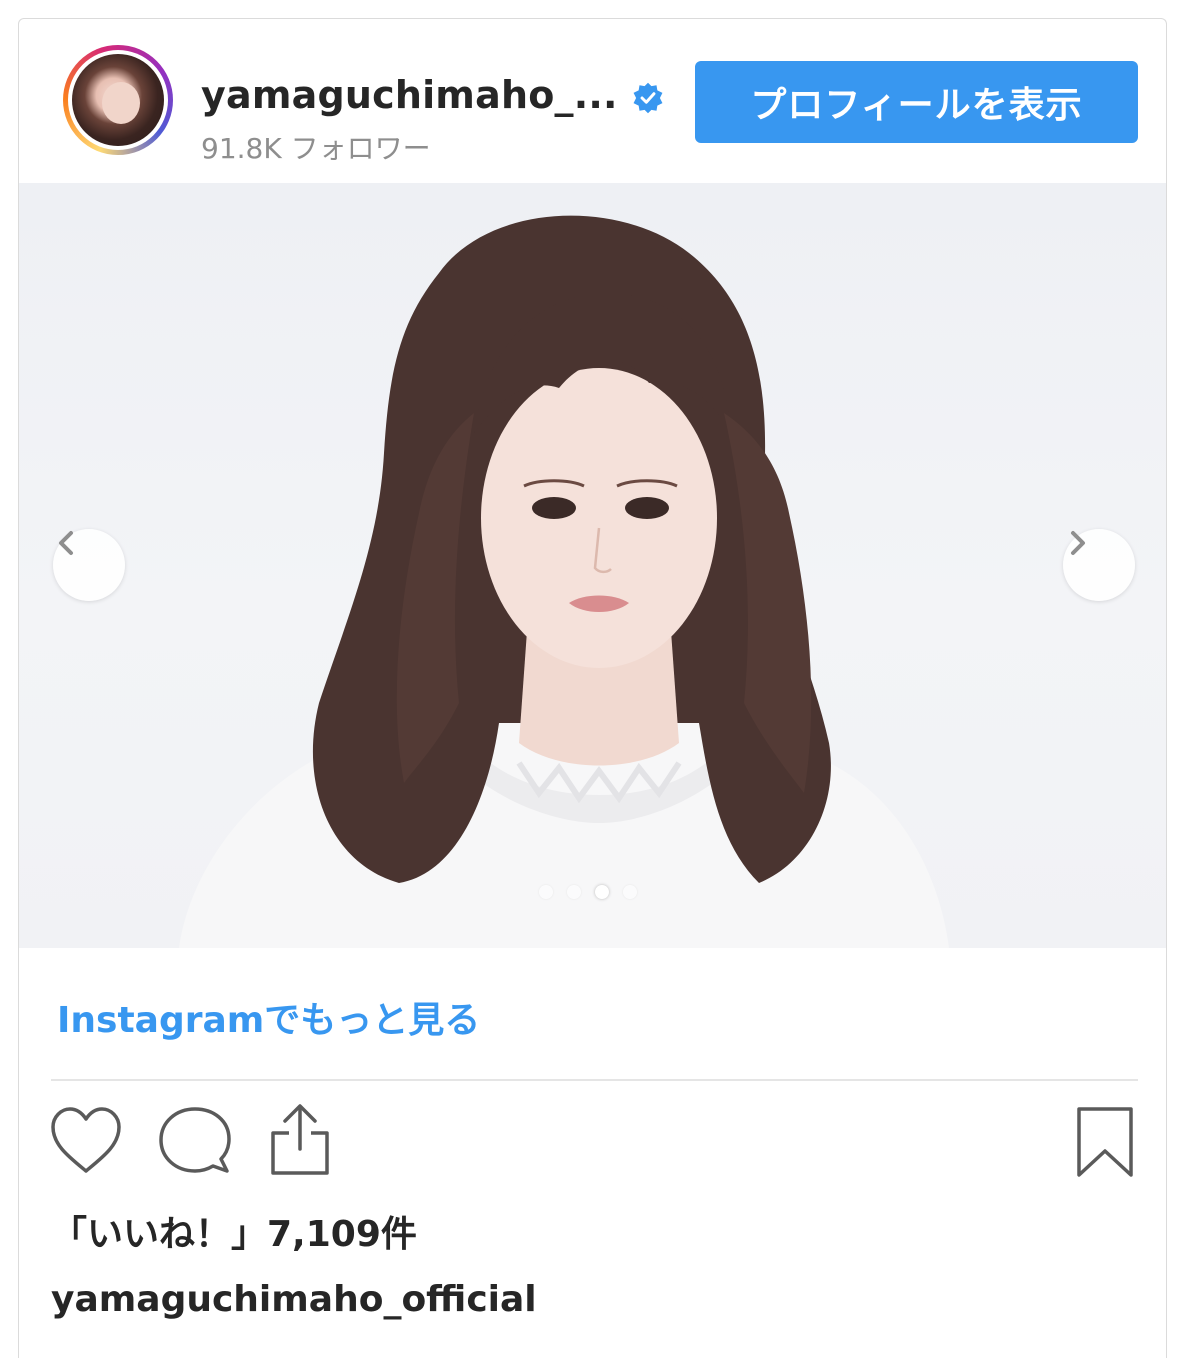 The width and height of the screenshot is (1200, 1358). I want to click on avatar, so click(118, 100).